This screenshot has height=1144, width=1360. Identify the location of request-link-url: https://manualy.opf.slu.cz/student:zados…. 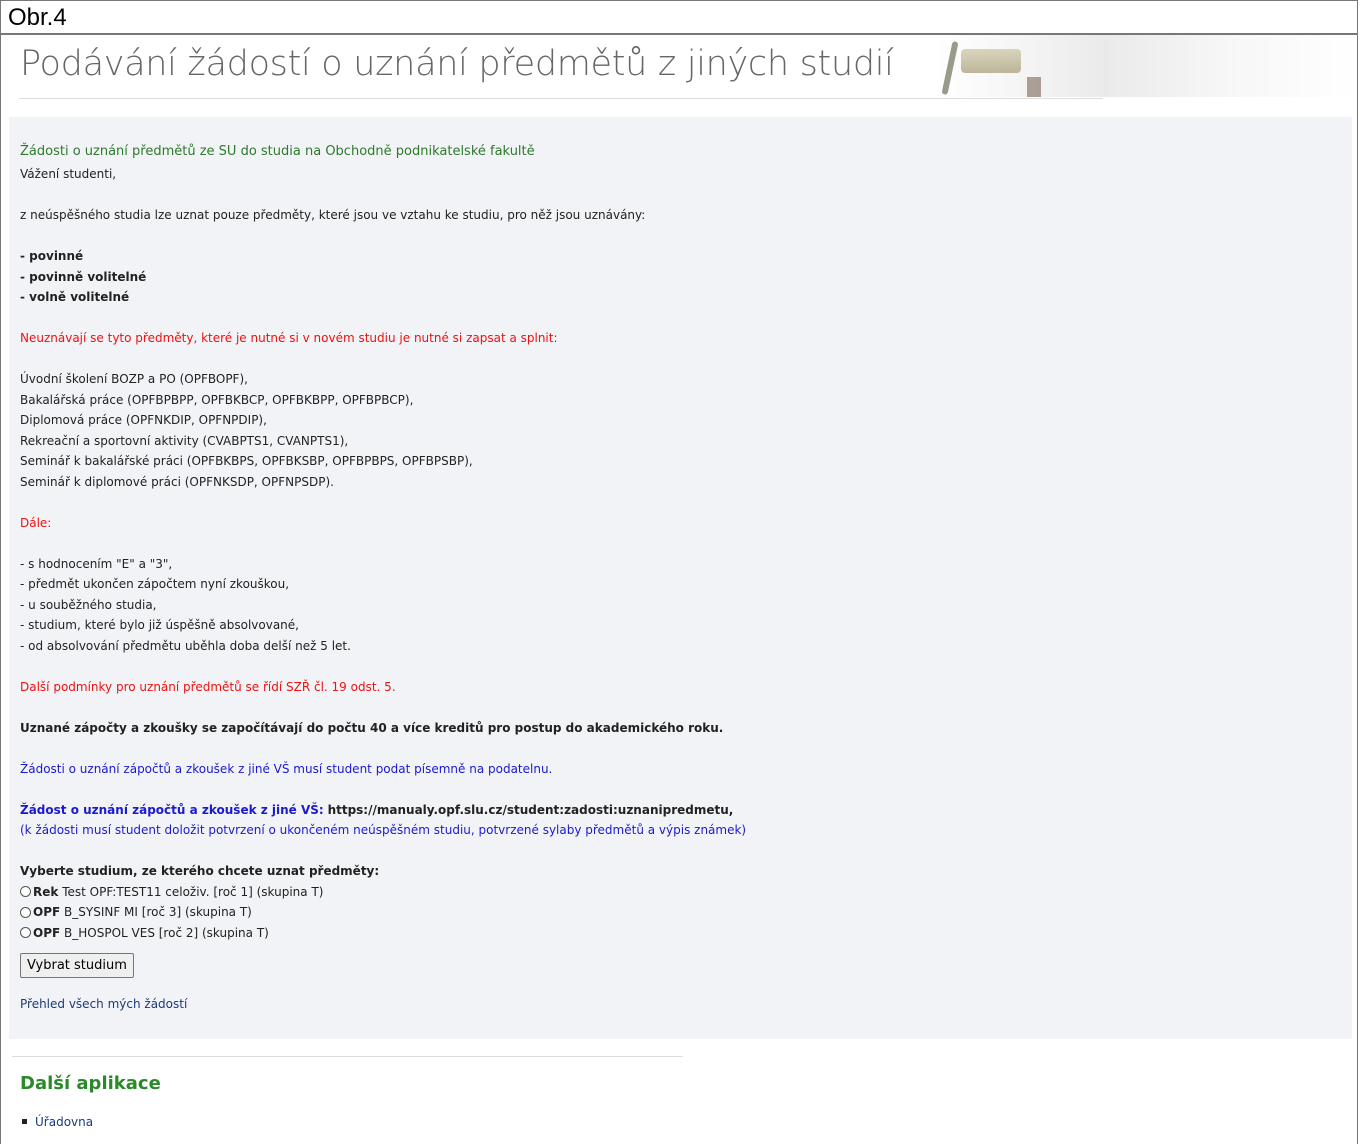
(531, 810).